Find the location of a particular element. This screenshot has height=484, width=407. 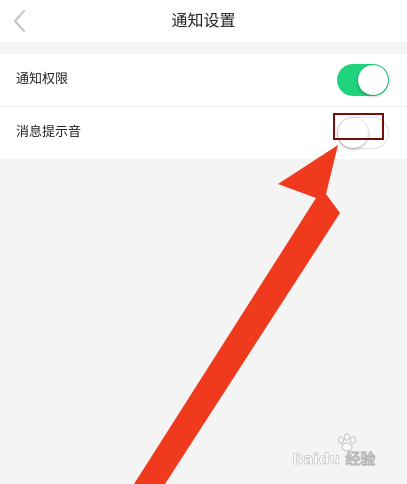

watermark-brand: Baidu 经验 is located at coordinates (334, 459).